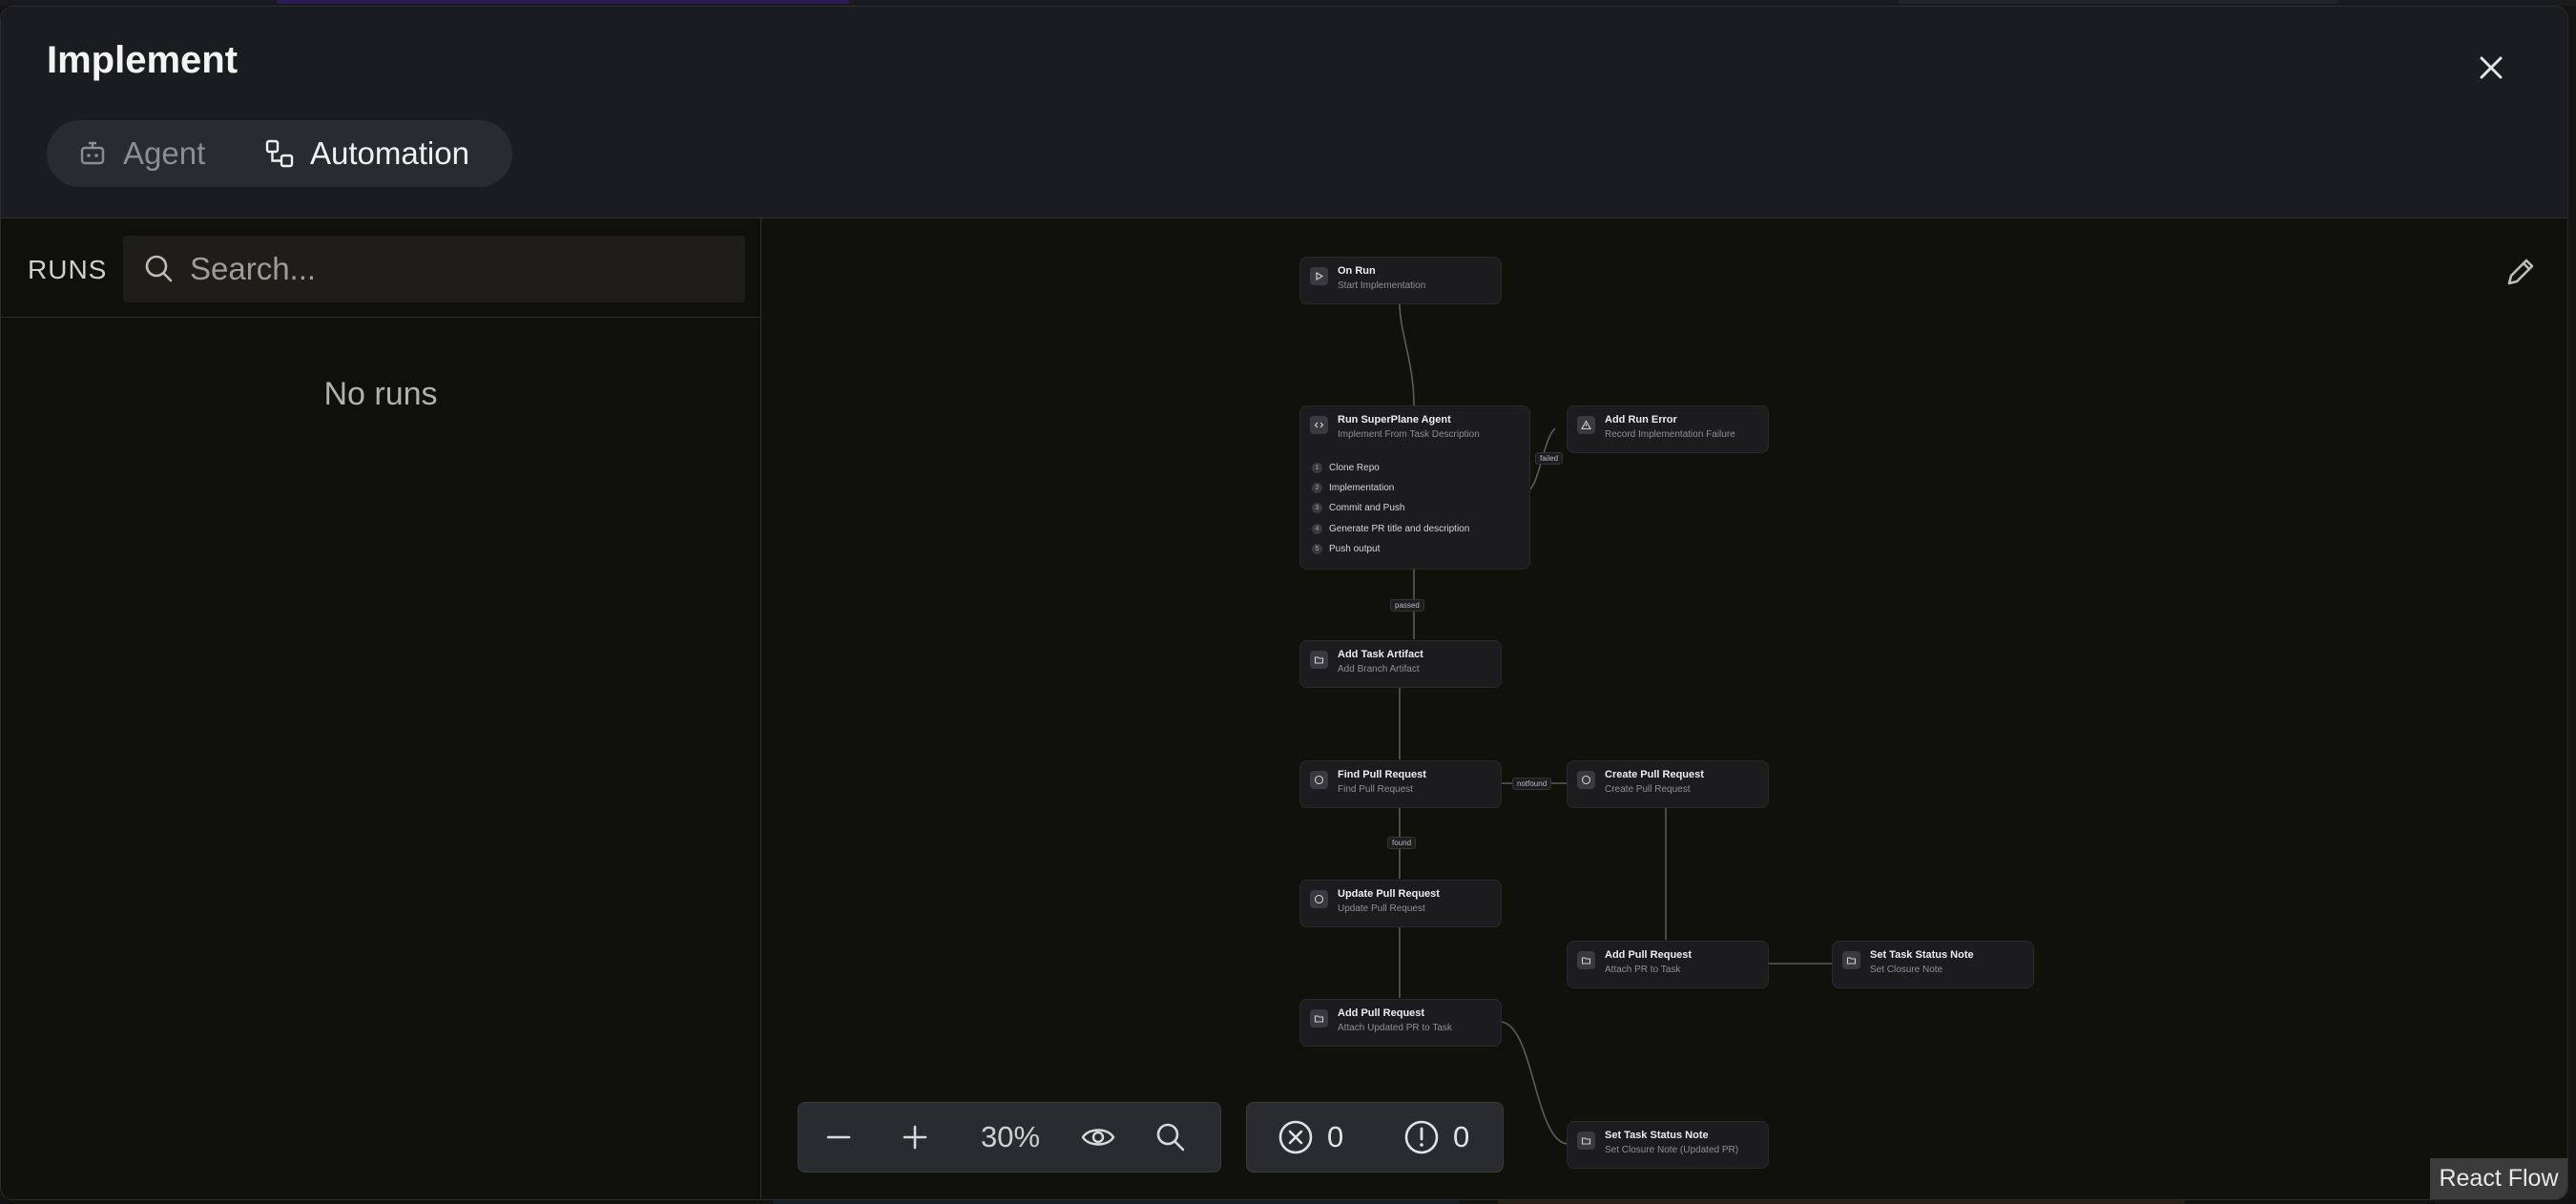  Describe the element at coordinates (1641, 420) in the screenshot. I see `node-title: Add Run Error` at that location.